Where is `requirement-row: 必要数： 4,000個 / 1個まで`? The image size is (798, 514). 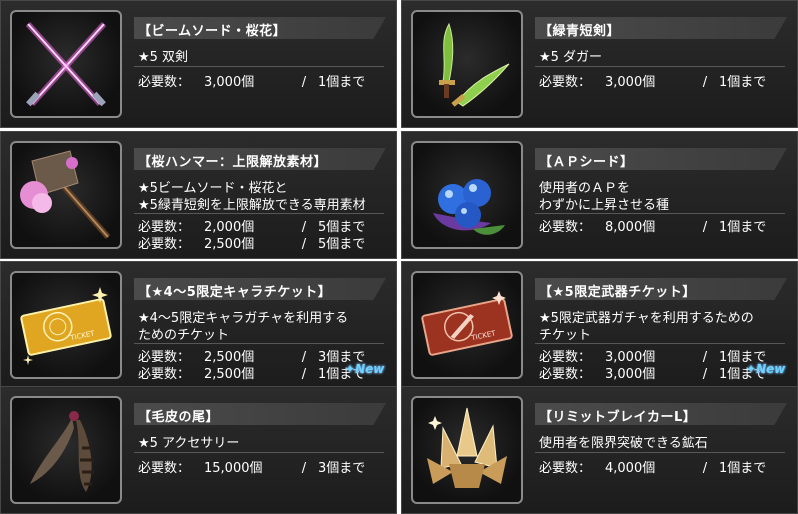
requirement-row: 必要数： 4,000個 / 1個まで is located at coordinates (652, 466).